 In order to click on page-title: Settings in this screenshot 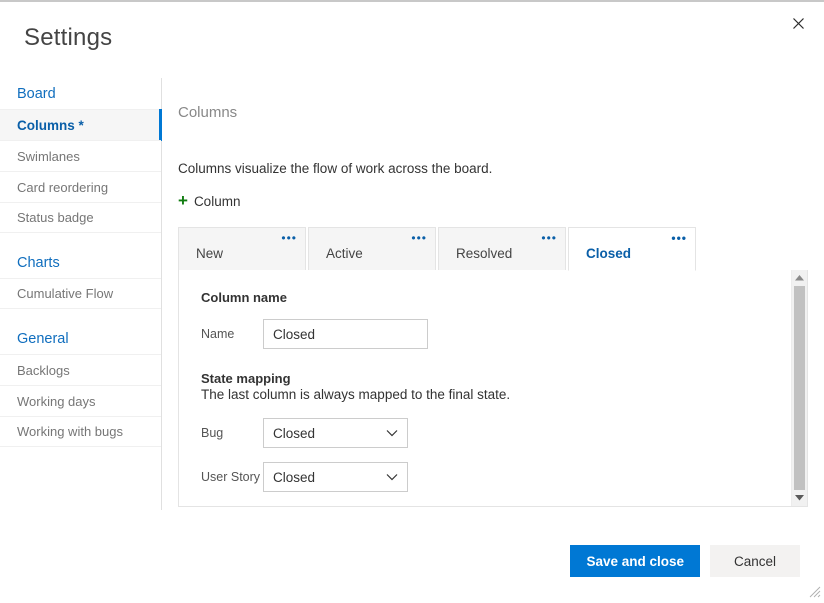, I will do `click(68, 37)`.